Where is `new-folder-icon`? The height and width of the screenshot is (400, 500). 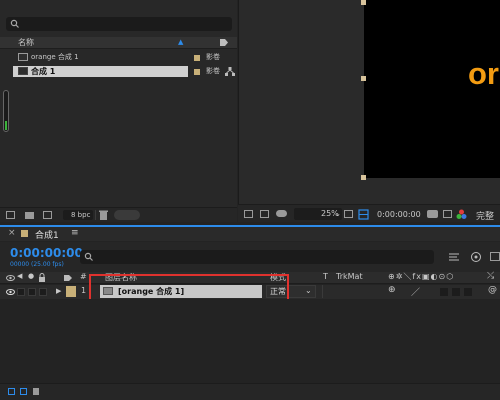 new-folder-icon is located at coordinates (29, 215).